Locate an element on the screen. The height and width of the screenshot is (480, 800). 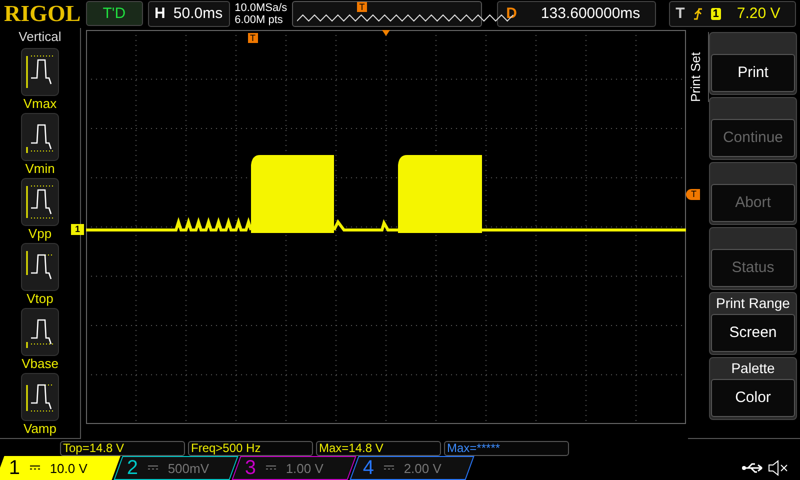
memory-depth: 6.00M pts is located at coordinates (259, 20).